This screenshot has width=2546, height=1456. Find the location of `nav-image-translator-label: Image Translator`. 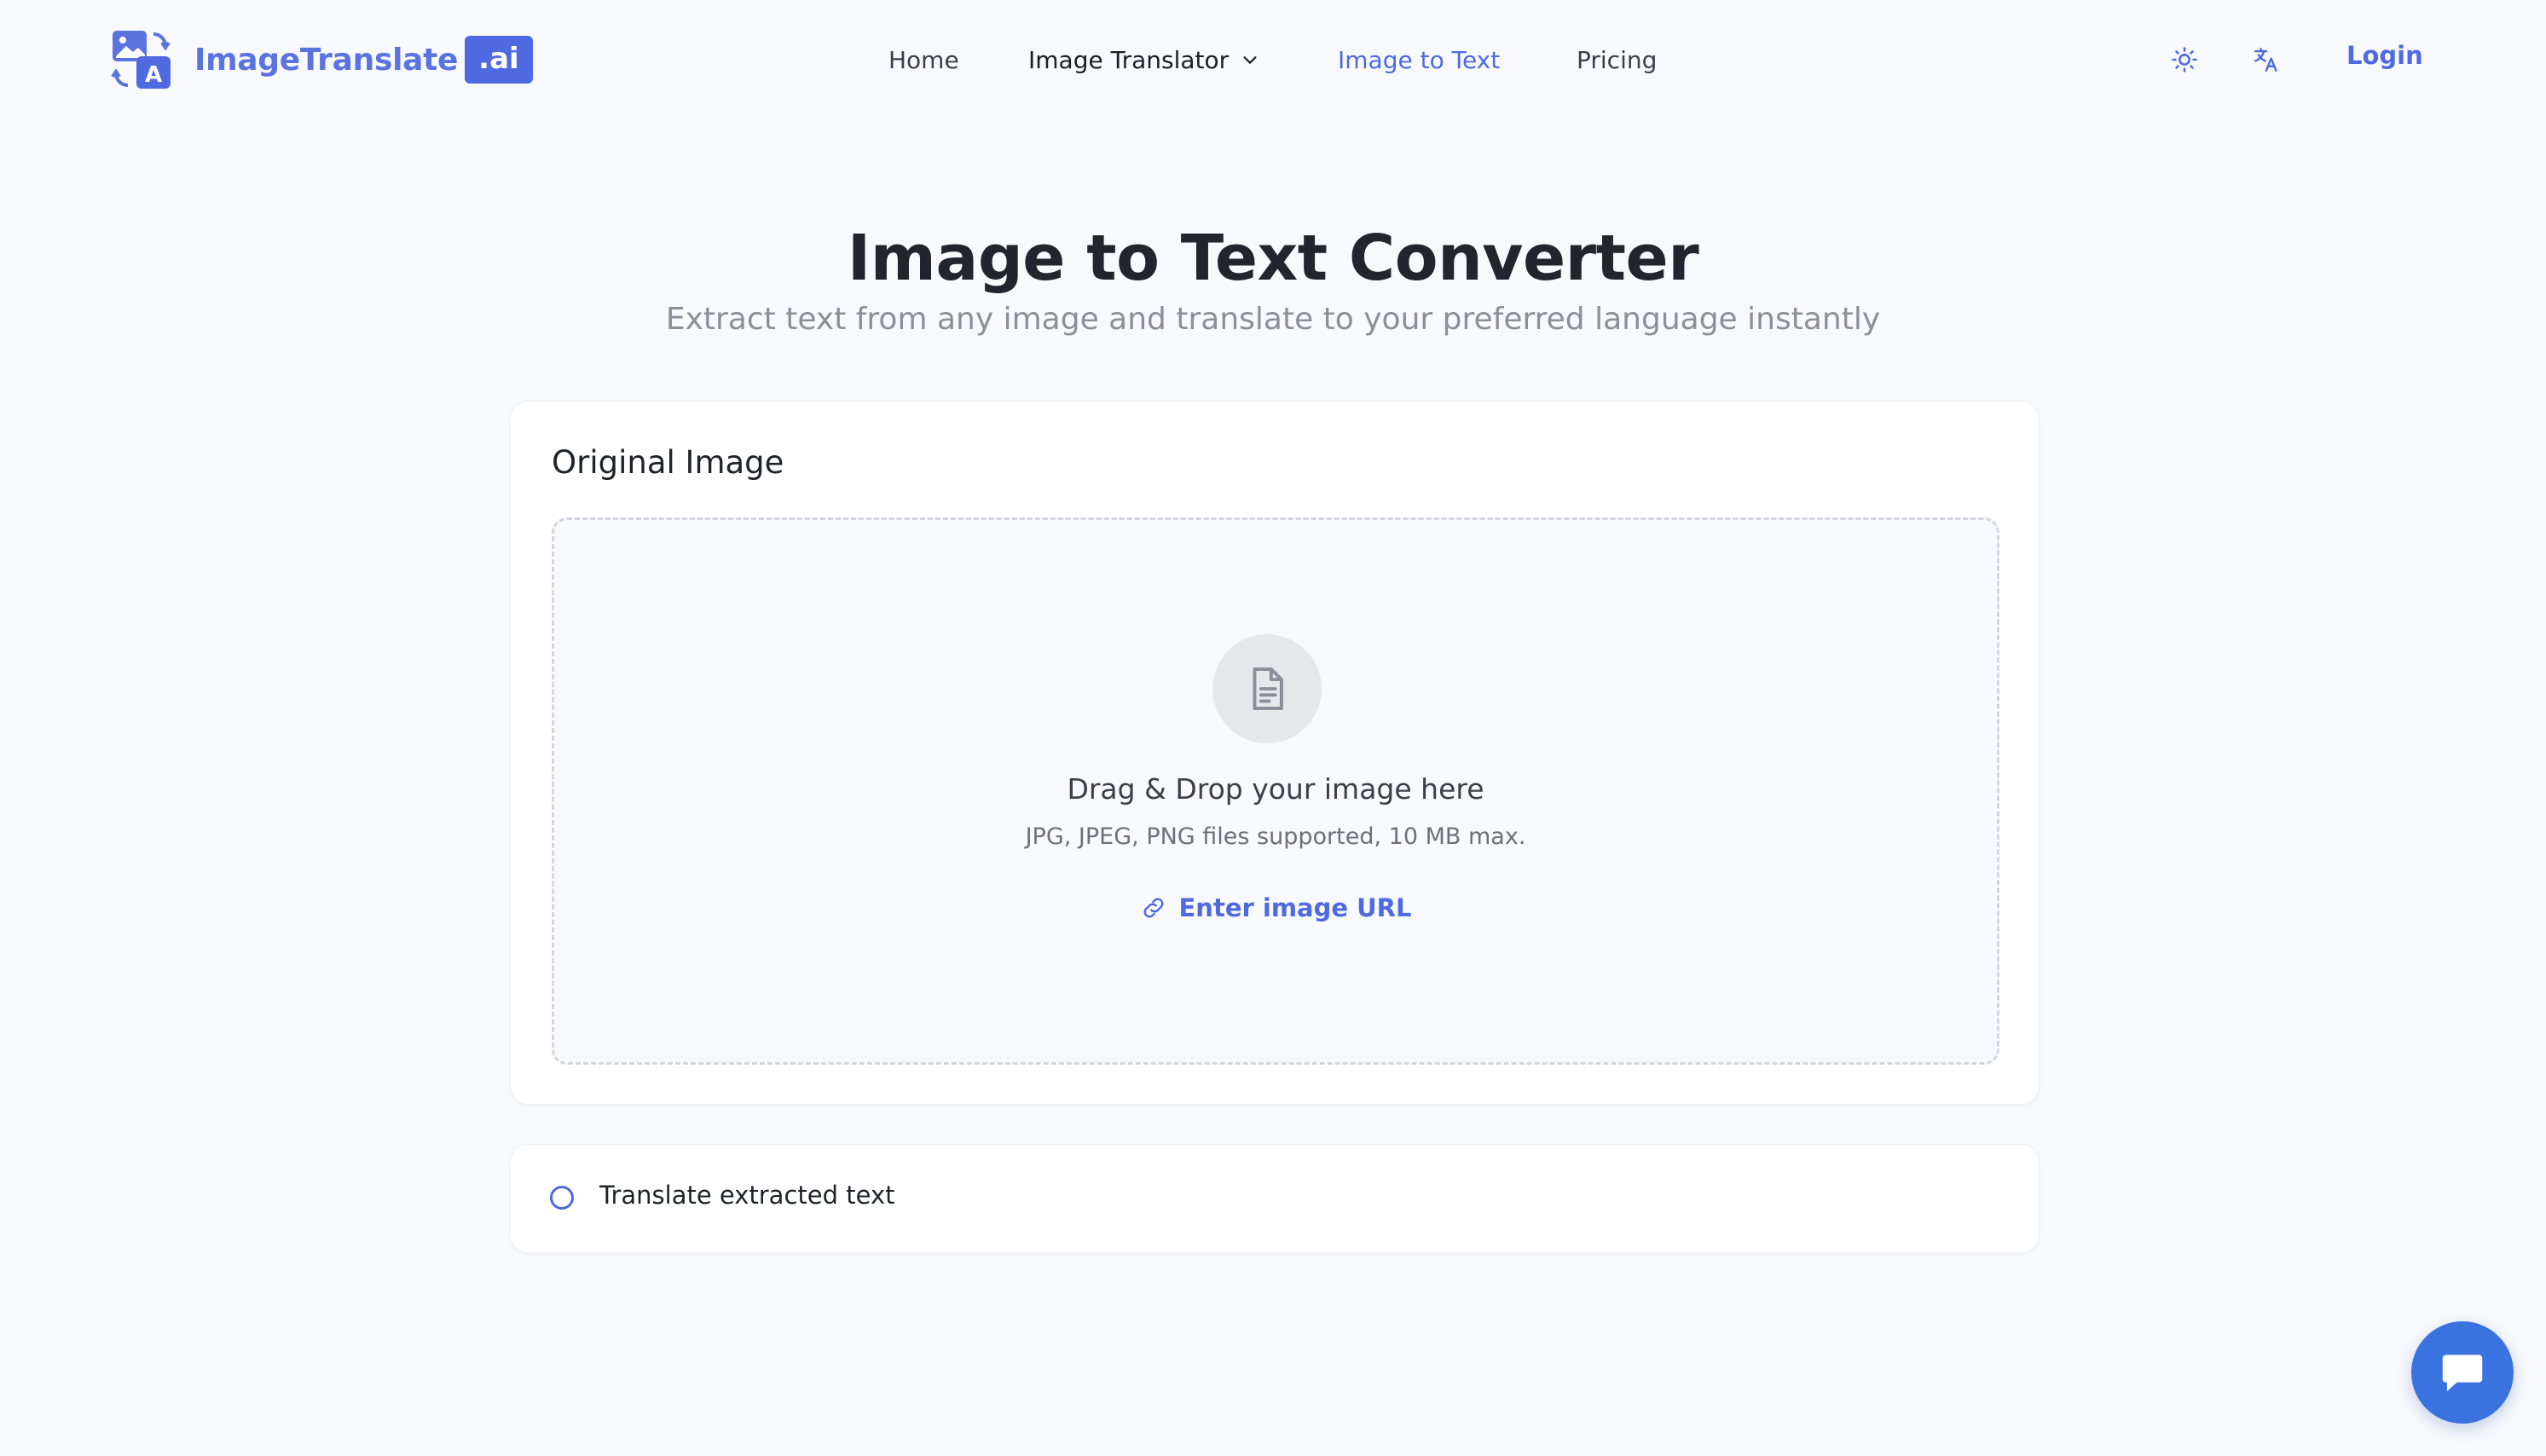

nav-image-translator-label: Image Translator is located at coordinates (1129, 59).